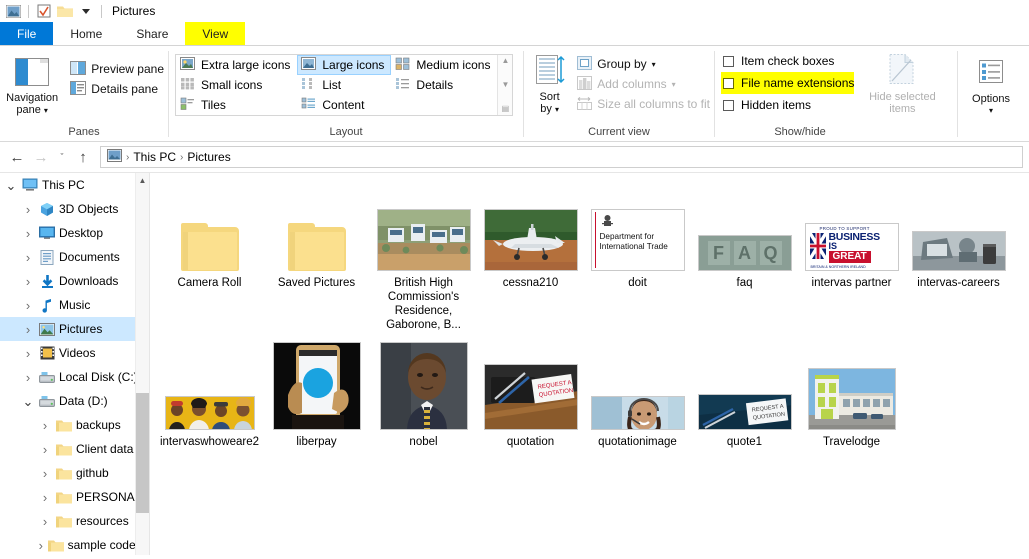 This screenshot has height=559, width=1029. I want to click on scroll-down-icon: ▼, so click(505, 85).